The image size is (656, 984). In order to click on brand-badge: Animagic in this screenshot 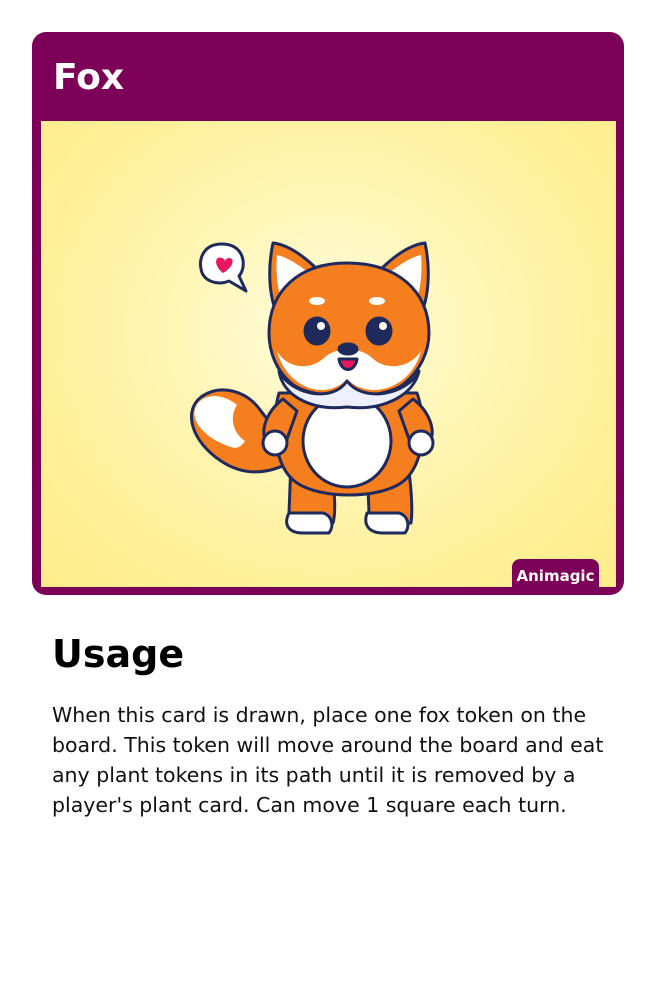, I will do `click(555, 576)`.